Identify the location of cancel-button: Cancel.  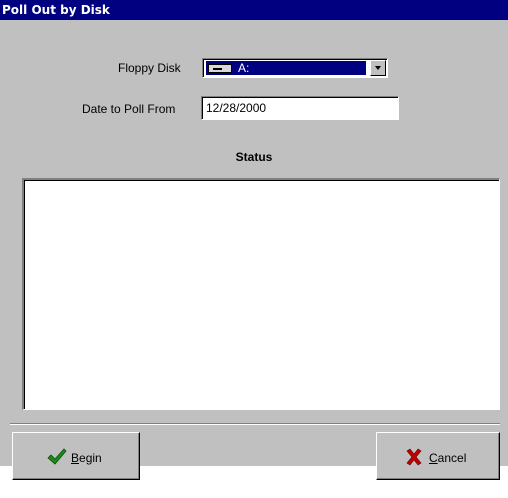
(438, 456).